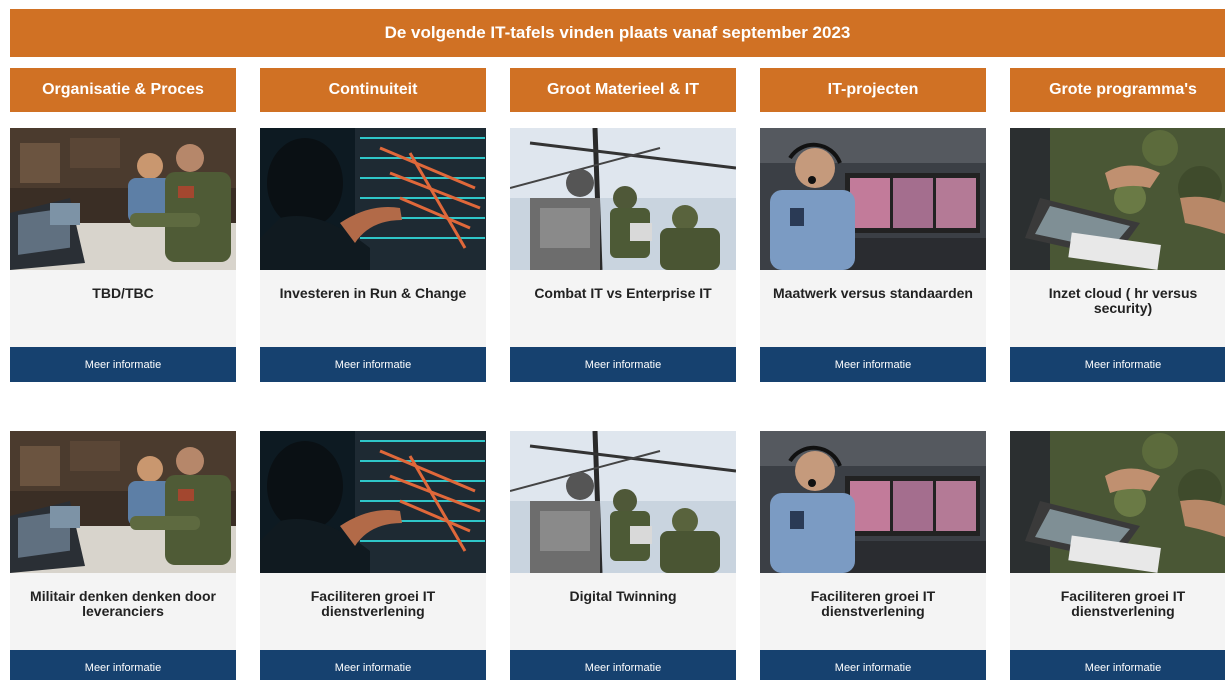  Describe the element at coordinates (373, 90) in the screenshot. I see `column-header: Continuiteit` at that location.